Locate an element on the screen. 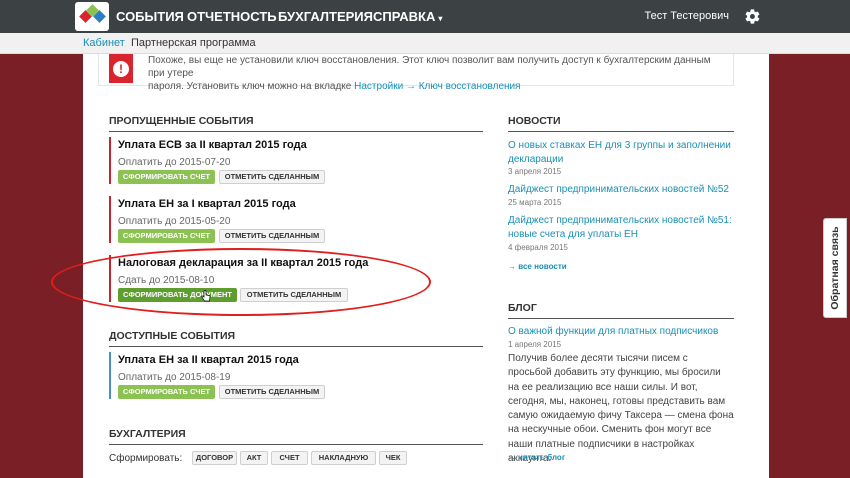  nav-accounting: БУХГАЛТЕРИЯ is located at coordinates (325, 16).